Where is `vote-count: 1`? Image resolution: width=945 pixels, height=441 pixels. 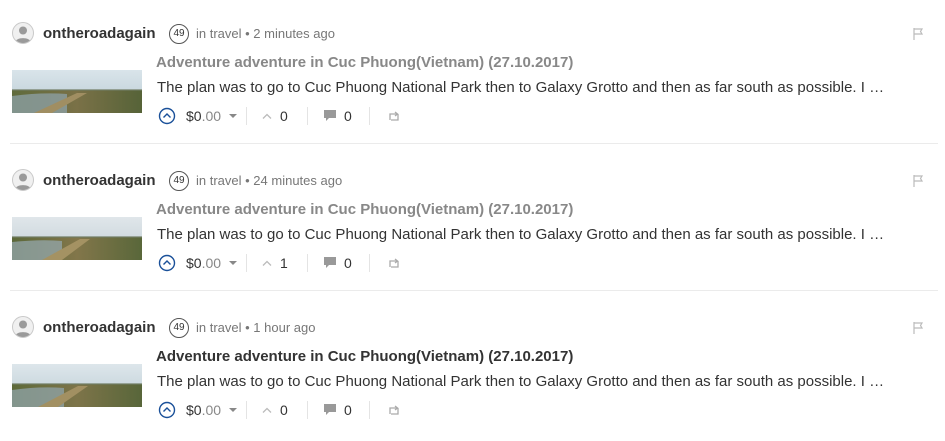 vote-count: 1 is located at coordinates (284, 263).